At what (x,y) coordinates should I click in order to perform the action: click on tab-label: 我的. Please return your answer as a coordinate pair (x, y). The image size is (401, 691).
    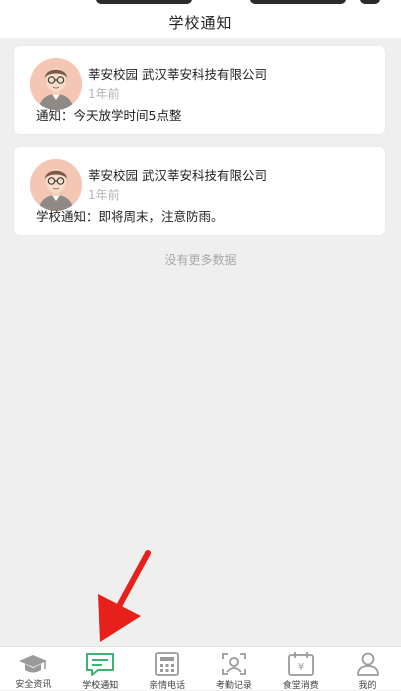
    Looking at the image, I should click on (367, 686).